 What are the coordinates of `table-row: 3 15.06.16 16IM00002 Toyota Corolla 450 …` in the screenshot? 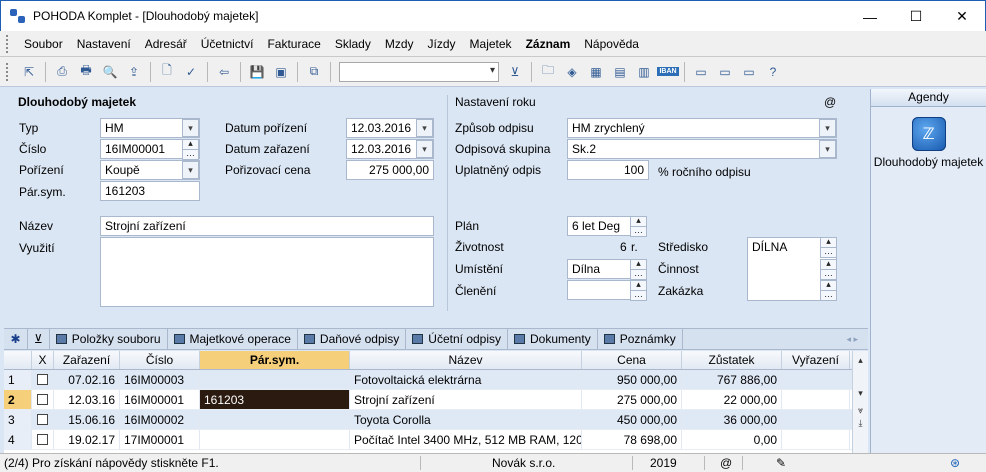 It's located at (436, 420).